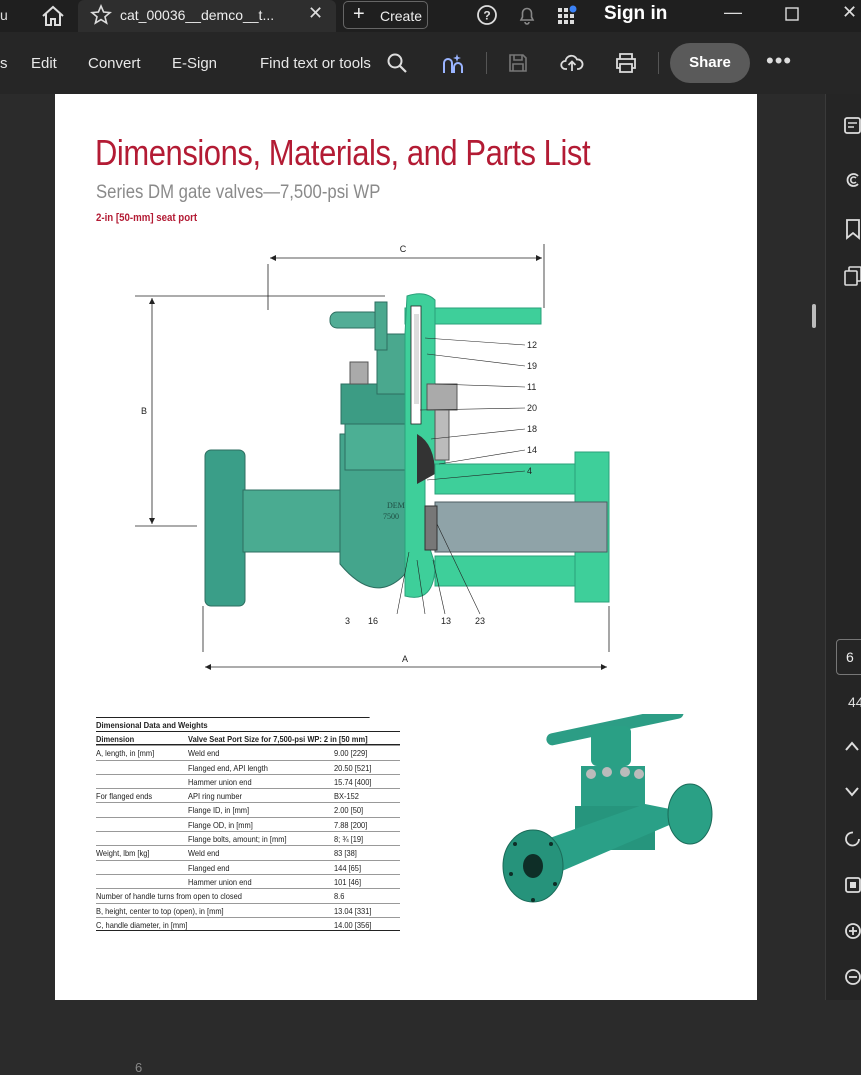 Image resolution: width=861 pixels, height=1075 pixels. I want to click on callout-14: 14, so click(532, 450).